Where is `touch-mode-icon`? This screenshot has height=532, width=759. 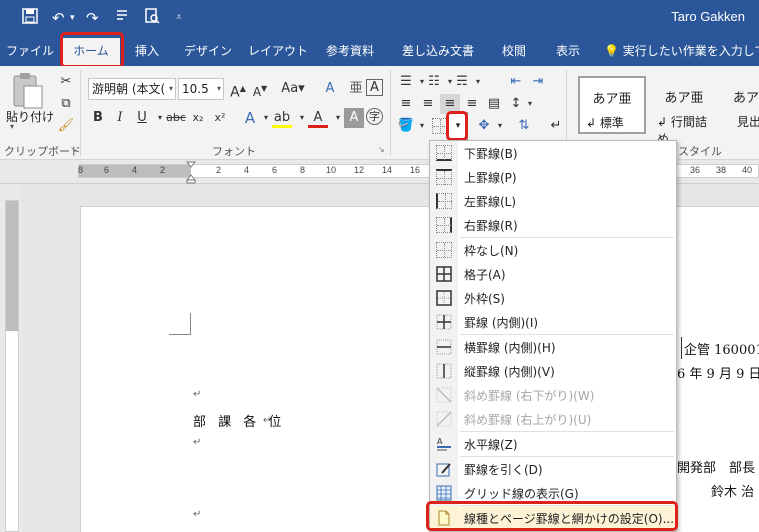
touch-mode-icon is located at coordinates (122, 18).